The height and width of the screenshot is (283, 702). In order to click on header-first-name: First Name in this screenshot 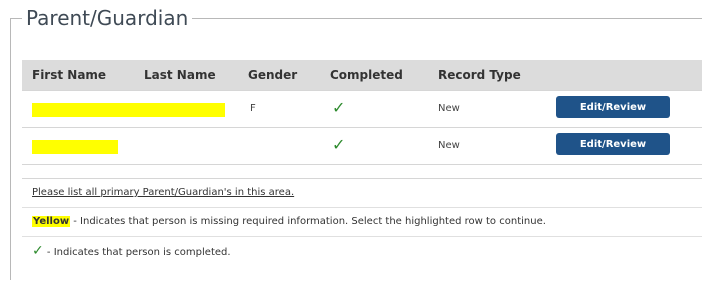, I will do `click(69, 75)`.